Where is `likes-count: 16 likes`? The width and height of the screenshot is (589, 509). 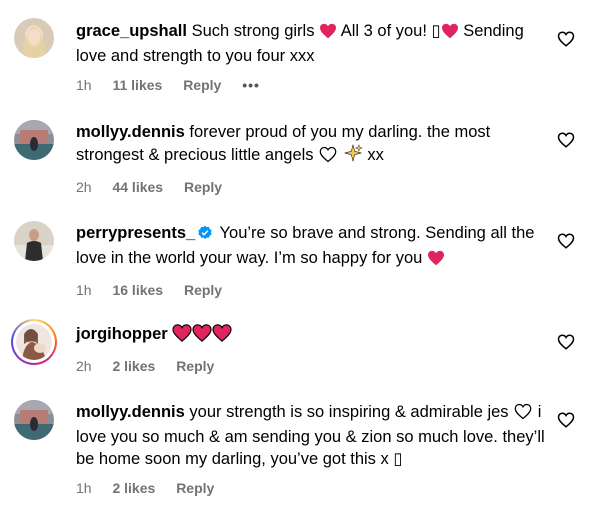 likes-count: 16 likes is located at coordinates (137, 290).